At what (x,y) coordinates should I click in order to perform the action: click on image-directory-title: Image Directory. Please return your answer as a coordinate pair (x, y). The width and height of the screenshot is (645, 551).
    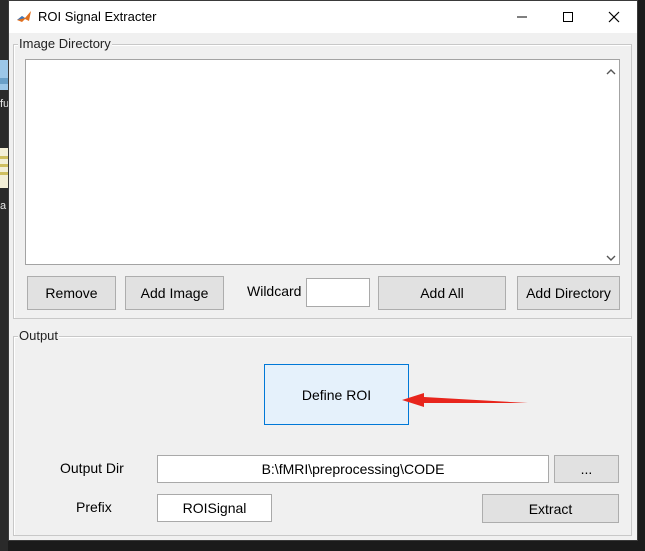
    Looking at the image, I should click on (65, 43).